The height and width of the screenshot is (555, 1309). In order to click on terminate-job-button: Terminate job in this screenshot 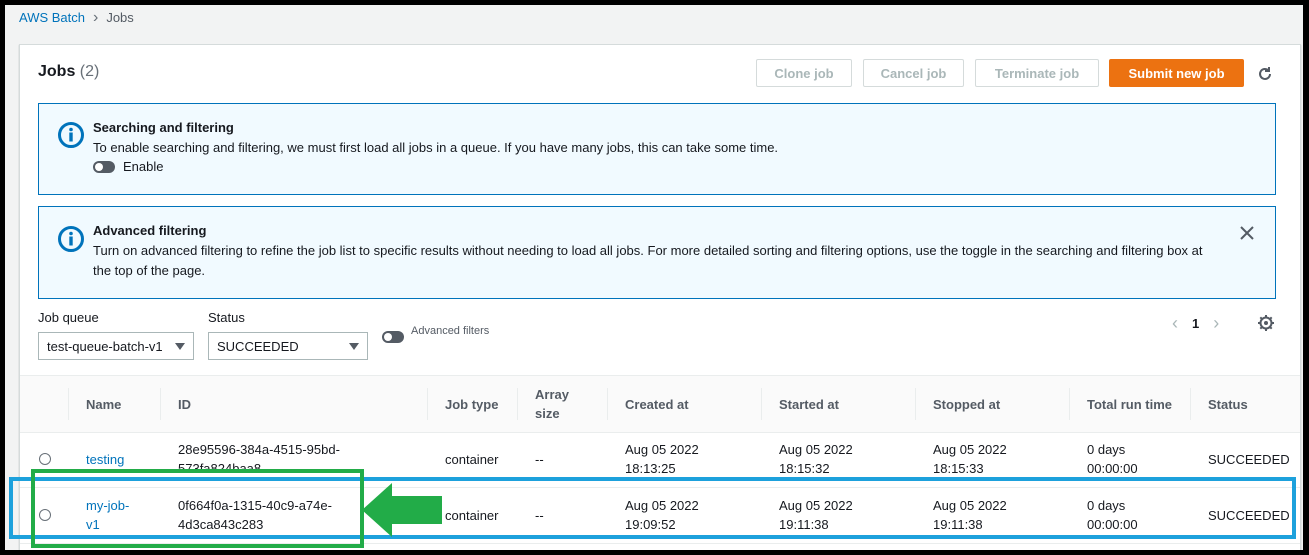, I will do `click(1037, 73)`.